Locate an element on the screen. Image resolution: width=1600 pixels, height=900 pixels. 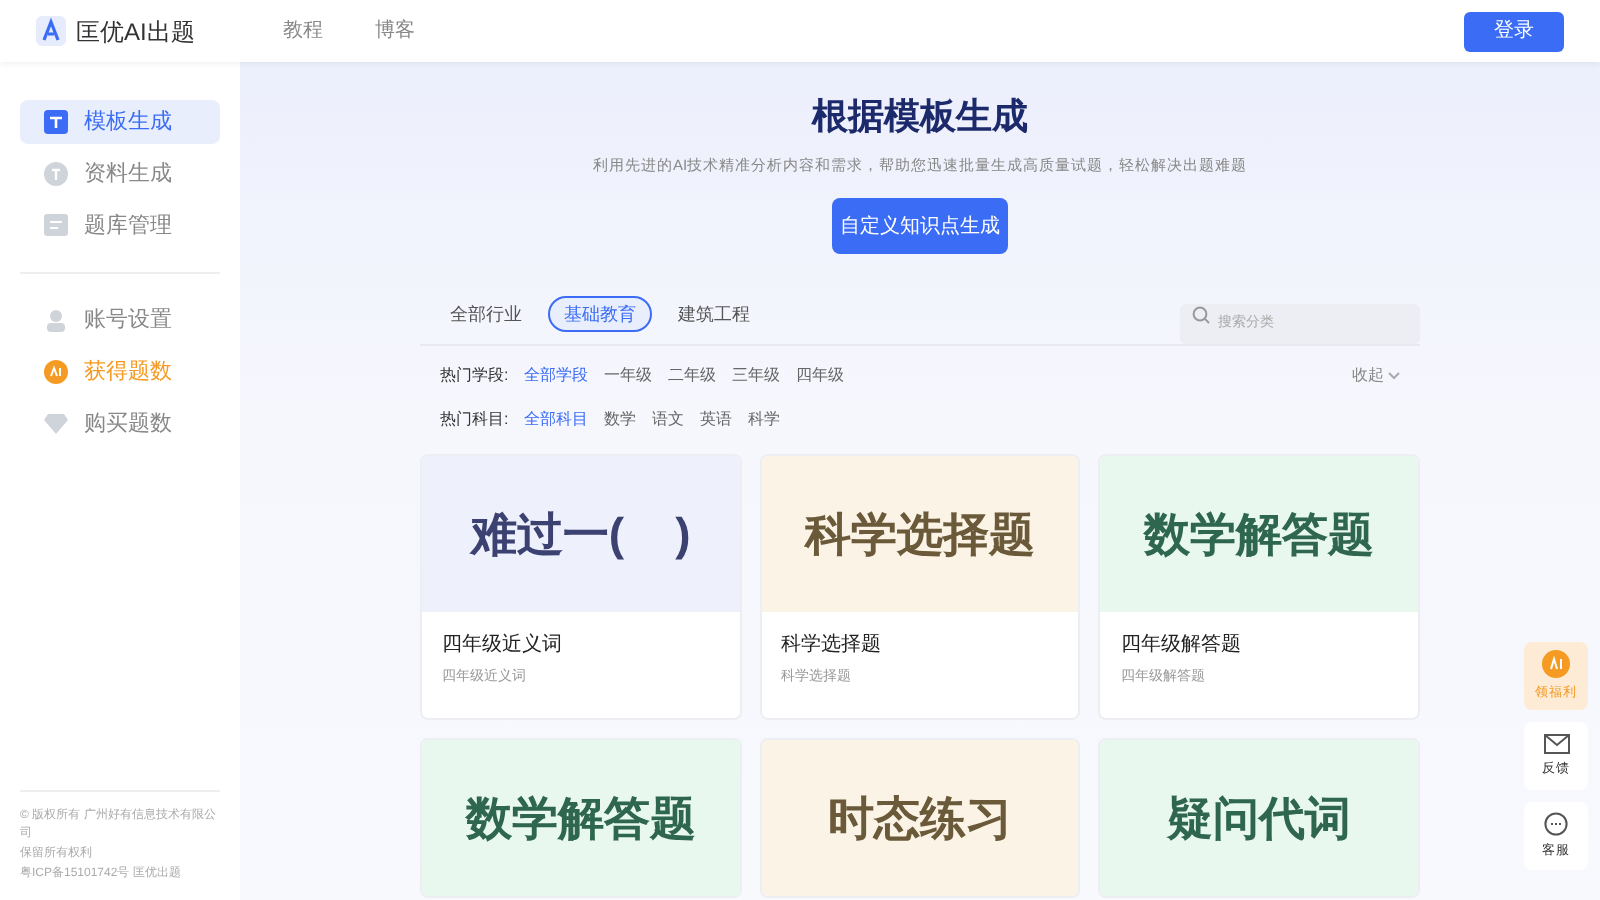
filter-option: 三年级 is located at coordinates (756, 376).